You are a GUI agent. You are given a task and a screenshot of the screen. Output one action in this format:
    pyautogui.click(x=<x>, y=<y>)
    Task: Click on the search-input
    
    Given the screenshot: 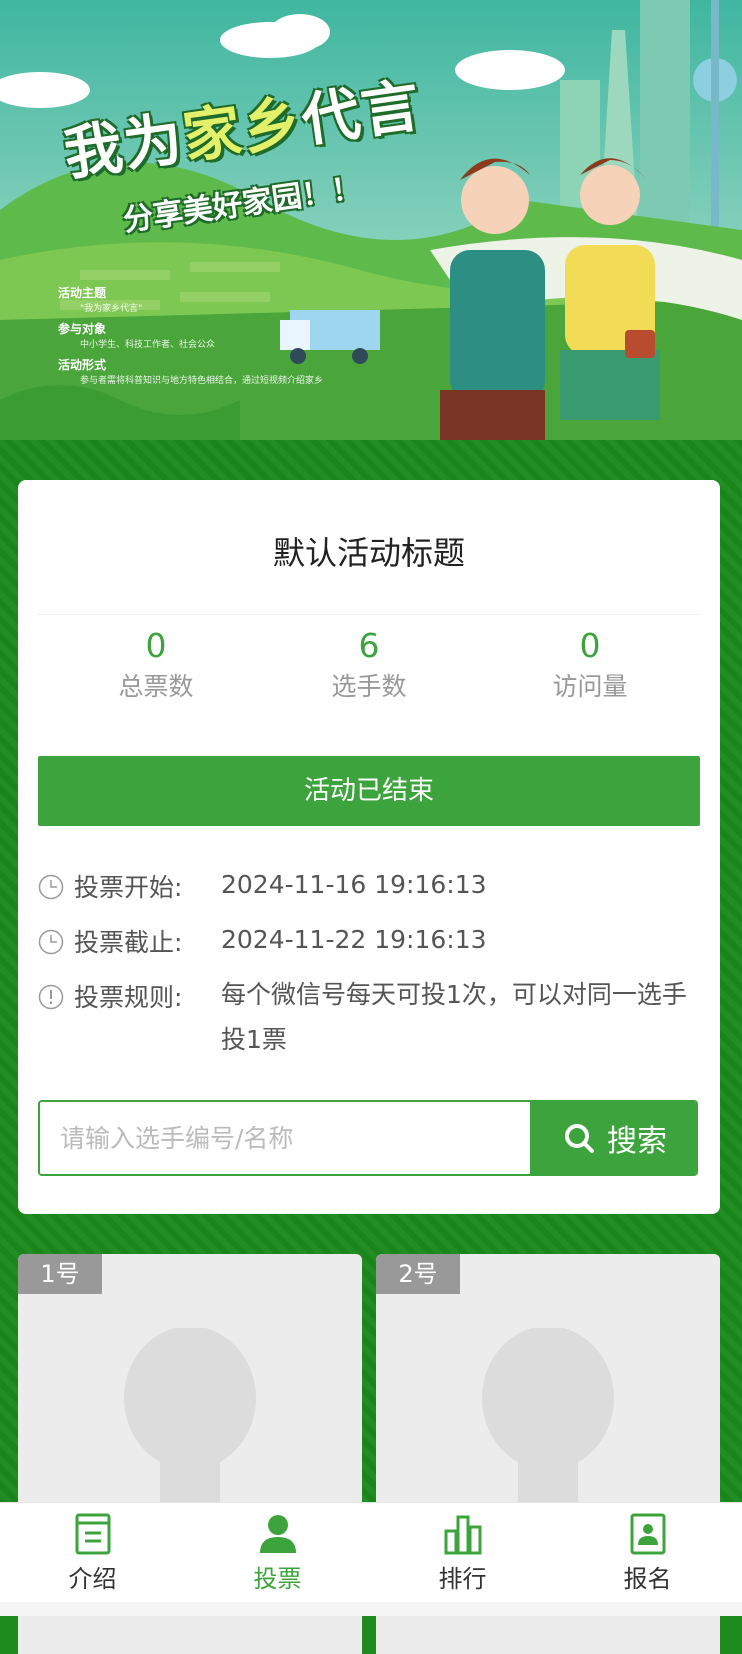 What is the action you would take?
    pyautogui.click(x=285, y=1138)
    